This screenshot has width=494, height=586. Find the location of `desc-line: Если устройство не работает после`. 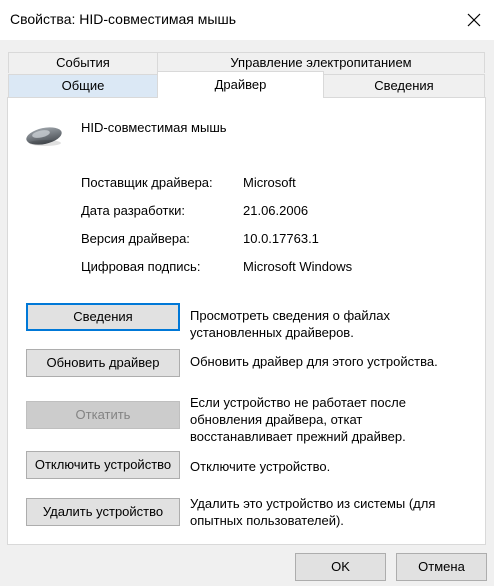

desc-line: Если устройство не работает после is located at coordinates (298, 402).